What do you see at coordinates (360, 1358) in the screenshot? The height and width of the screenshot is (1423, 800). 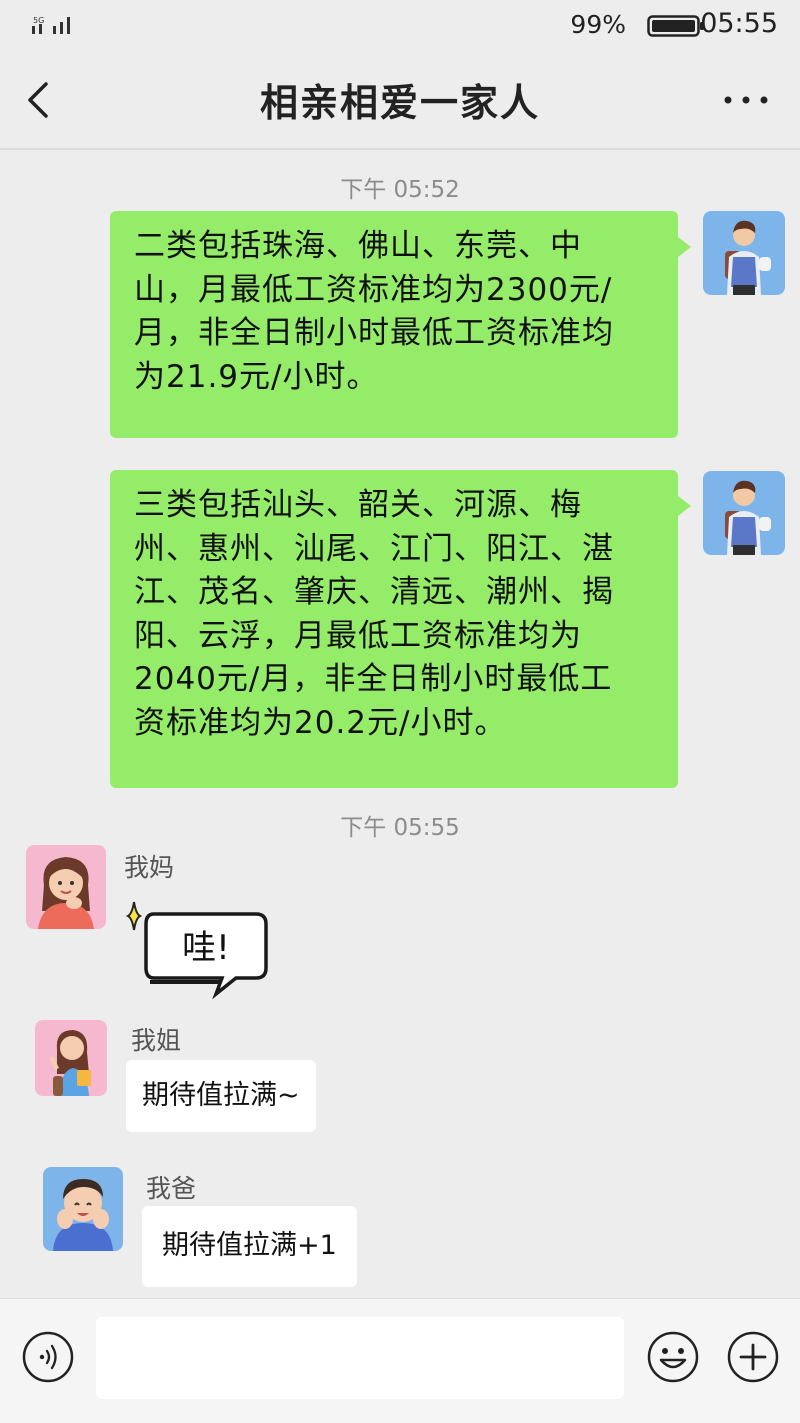 I see `message-input` at bounding box center [360, 1358].